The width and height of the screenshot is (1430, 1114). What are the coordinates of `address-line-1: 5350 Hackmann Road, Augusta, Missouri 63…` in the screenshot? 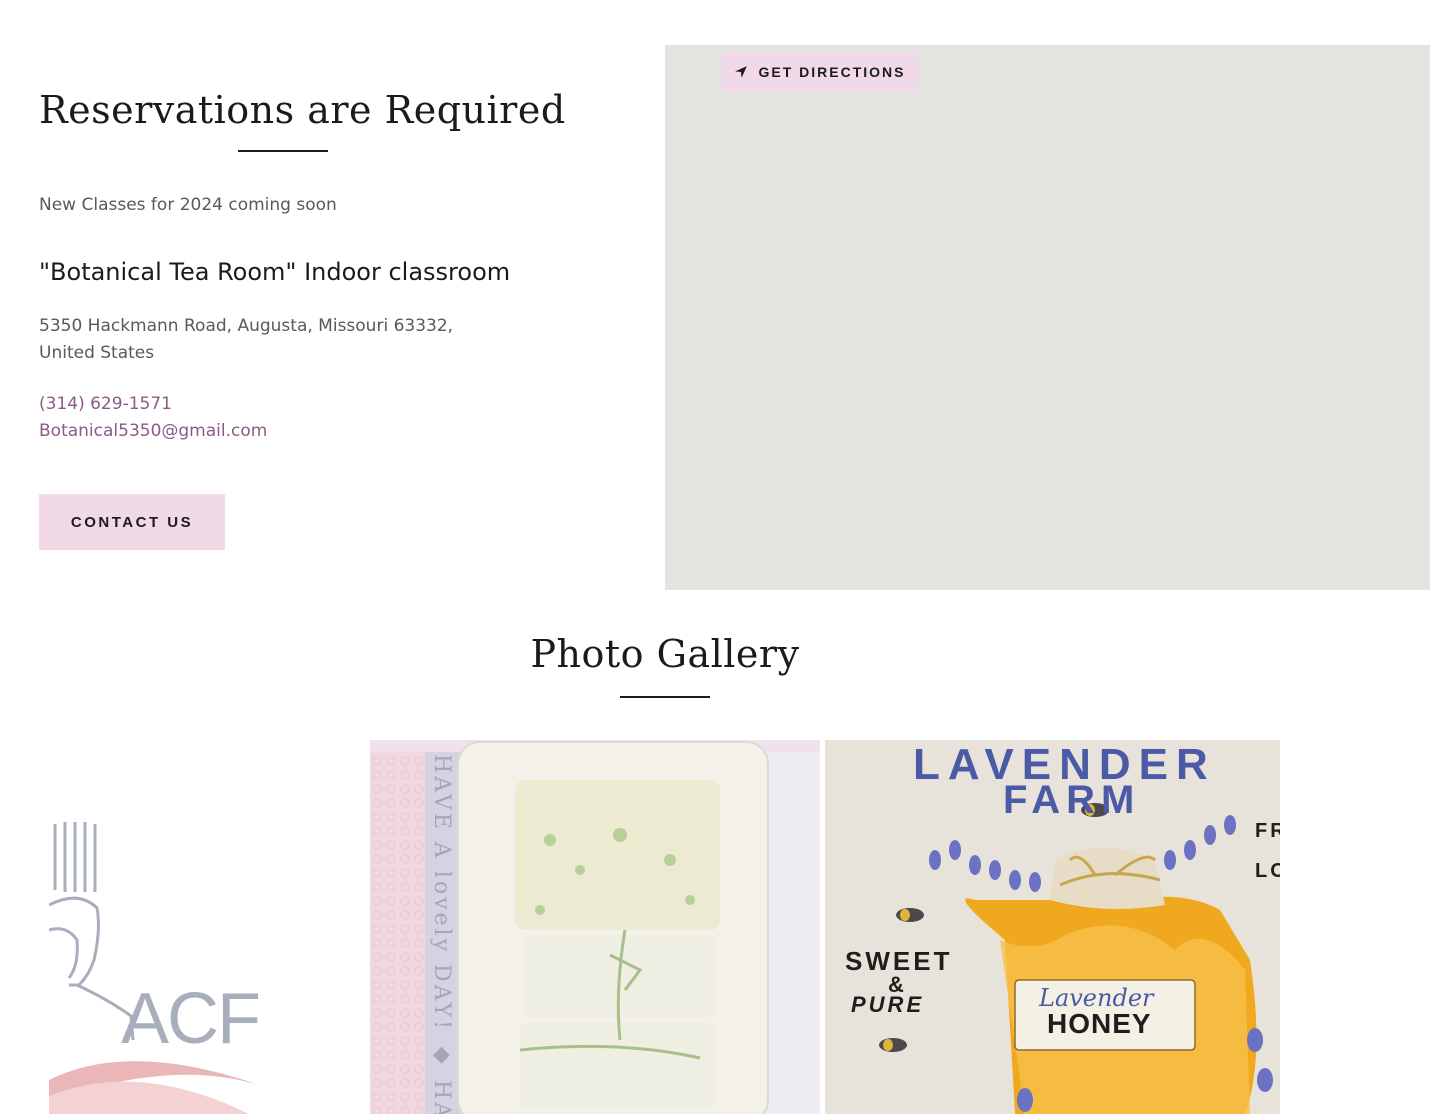 It's located at (246, 326).